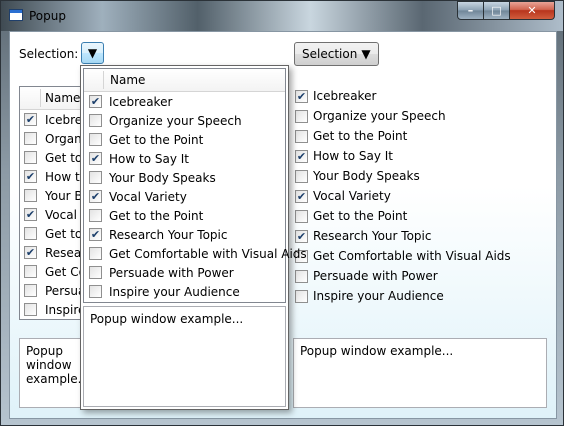 This screenshot has height=426, width=564. I want to click on popup-list-row: Inspire your Audience, so click(184, 291).